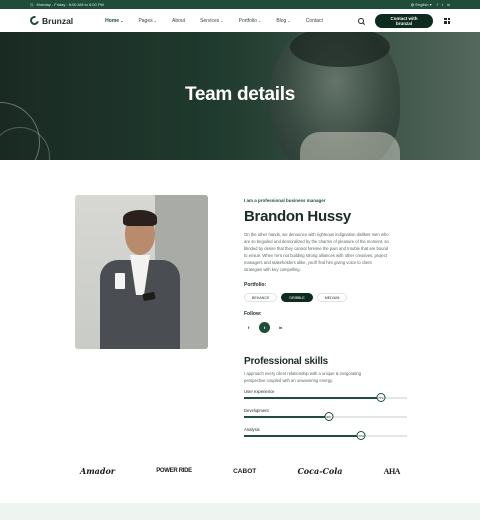 The image size is (480, 520). What do you see at coordinates (97, 471) in the screenshot?
I see `brand-logo-amador: Amador` at bounding box center [97, 471].